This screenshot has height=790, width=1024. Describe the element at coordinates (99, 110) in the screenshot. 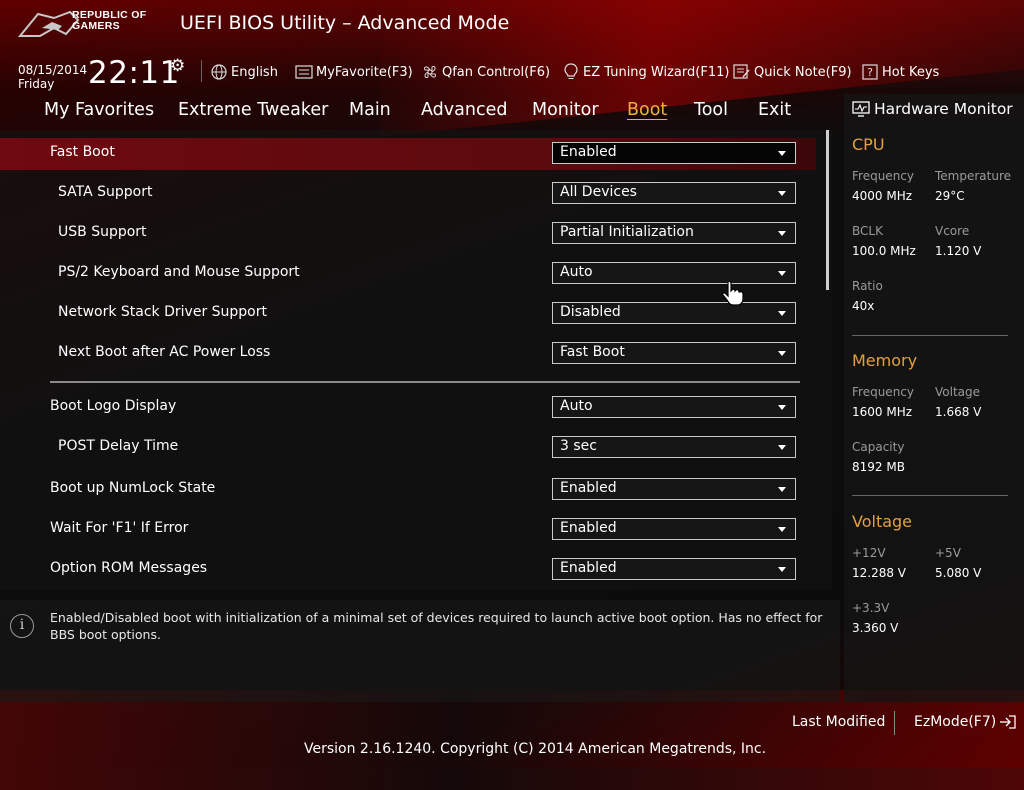

I see `tab-my-favorites: My Favorites` at that location.